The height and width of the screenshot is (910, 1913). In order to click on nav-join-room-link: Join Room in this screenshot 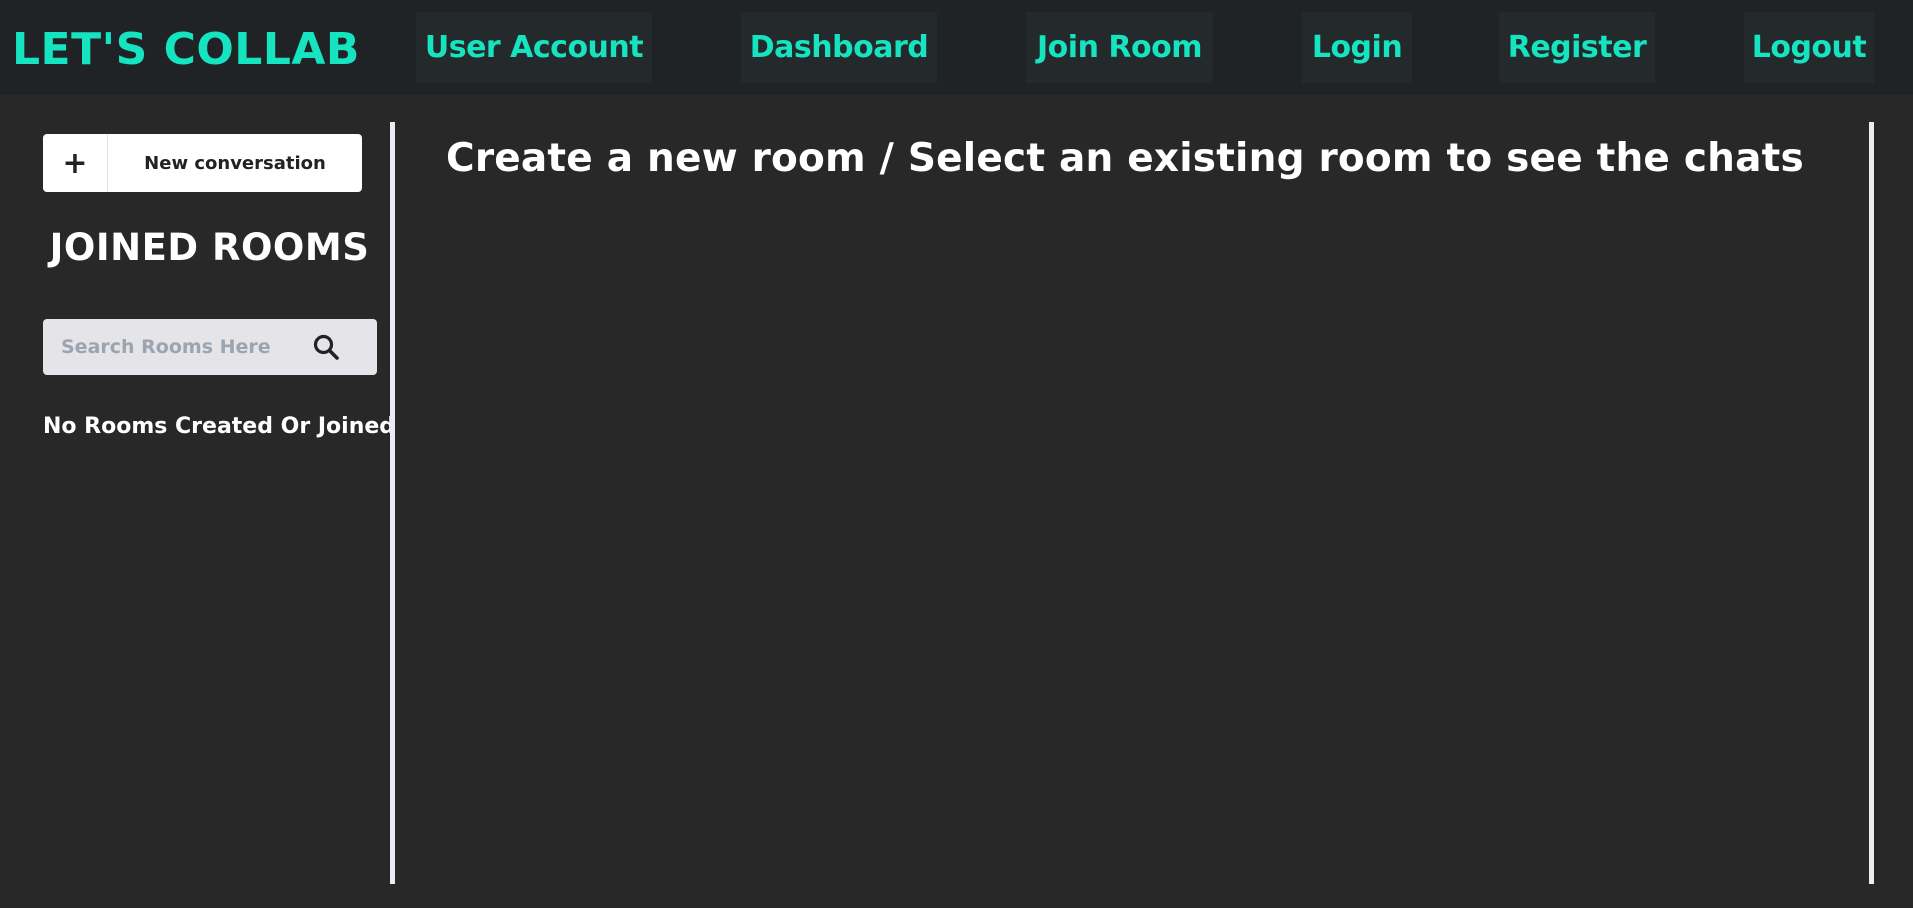, I will do `click(1119, 47)`.